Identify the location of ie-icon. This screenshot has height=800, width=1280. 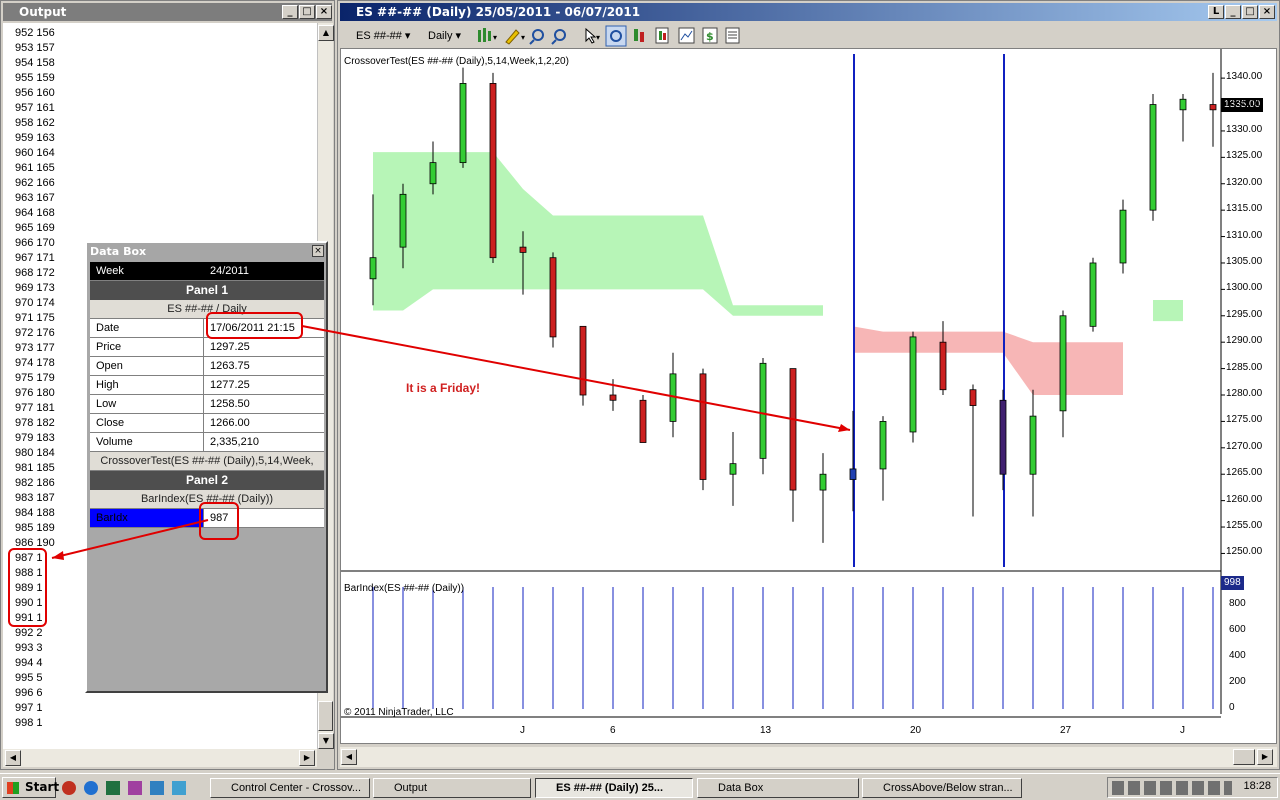
(91, 788).